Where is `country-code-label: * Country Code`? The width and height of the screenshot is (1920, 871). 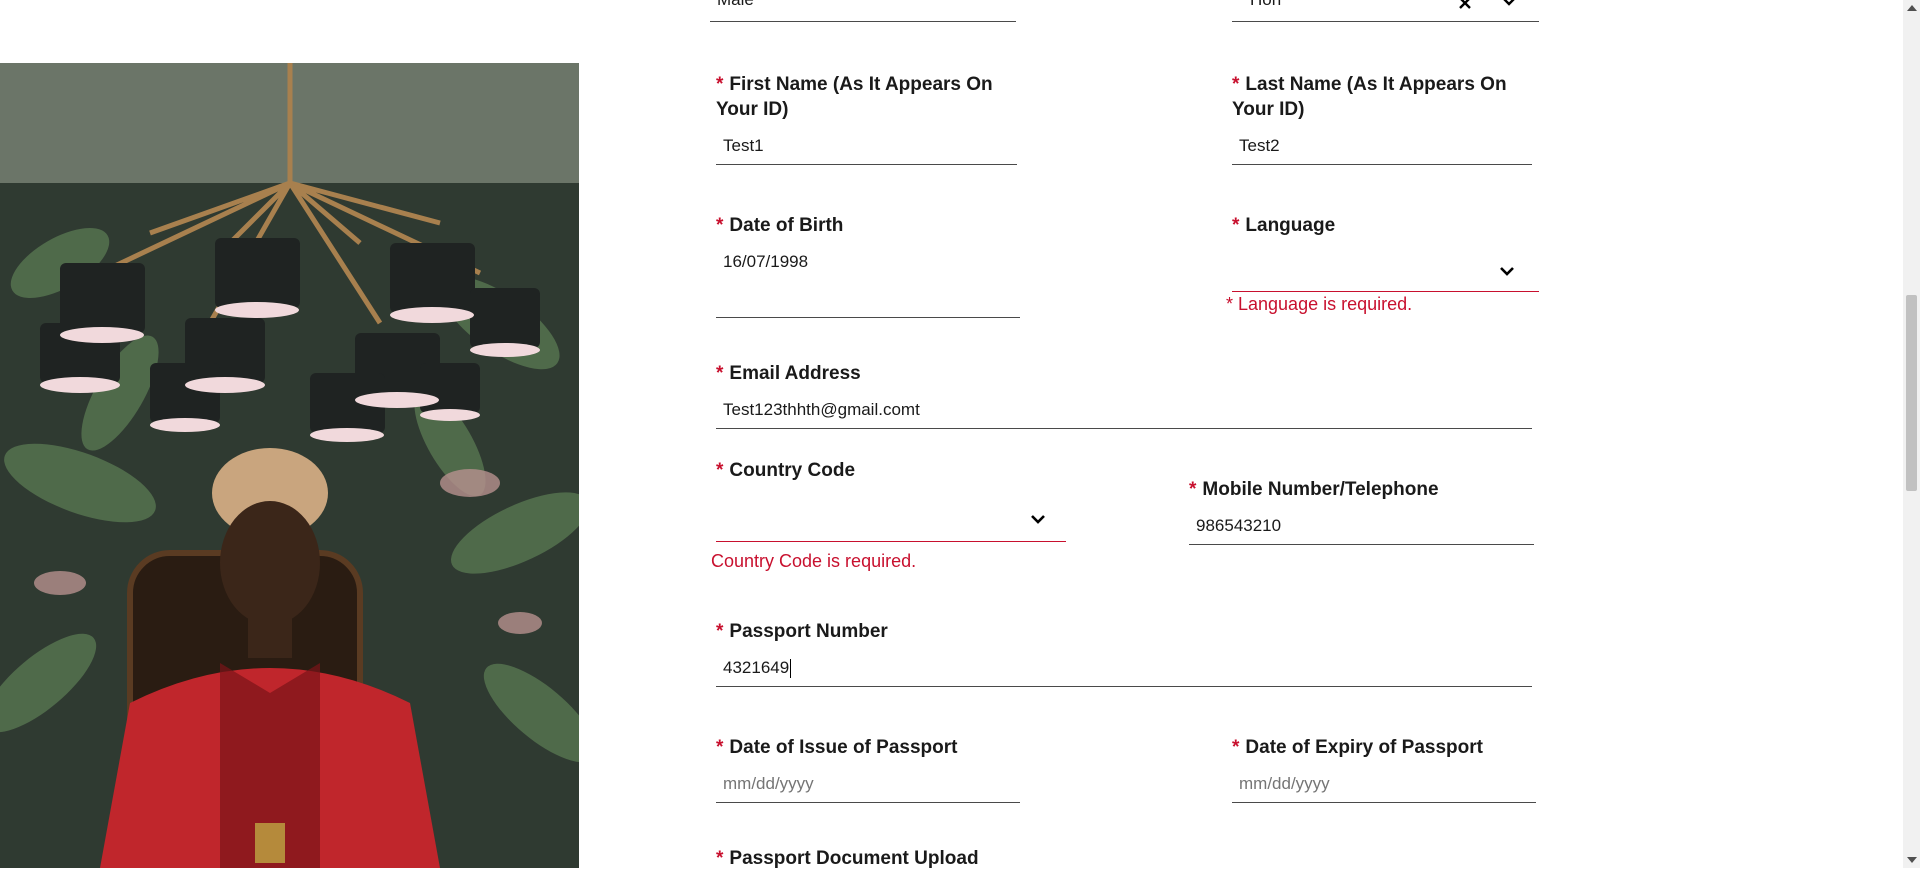 country-code-label: * Country Code is located at coordinates (786, 470).